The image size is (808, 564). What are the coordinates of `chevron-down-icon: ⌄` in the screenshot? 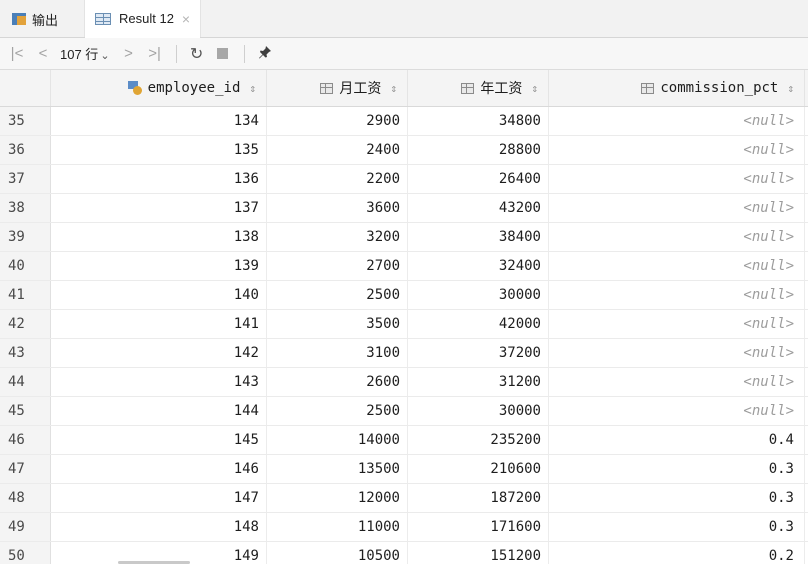 It's located at (105, 56).